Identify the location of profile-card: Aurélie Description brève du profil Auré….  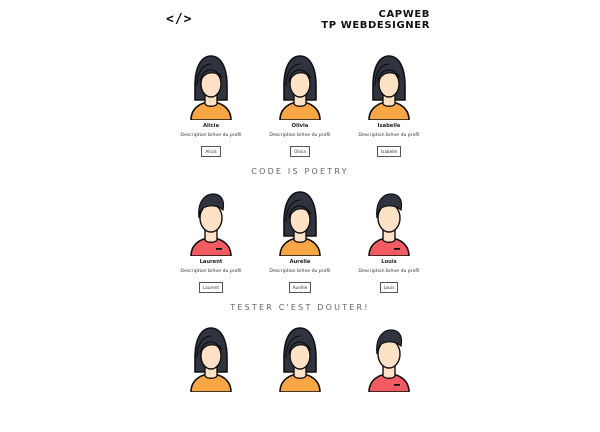
(300, 239).